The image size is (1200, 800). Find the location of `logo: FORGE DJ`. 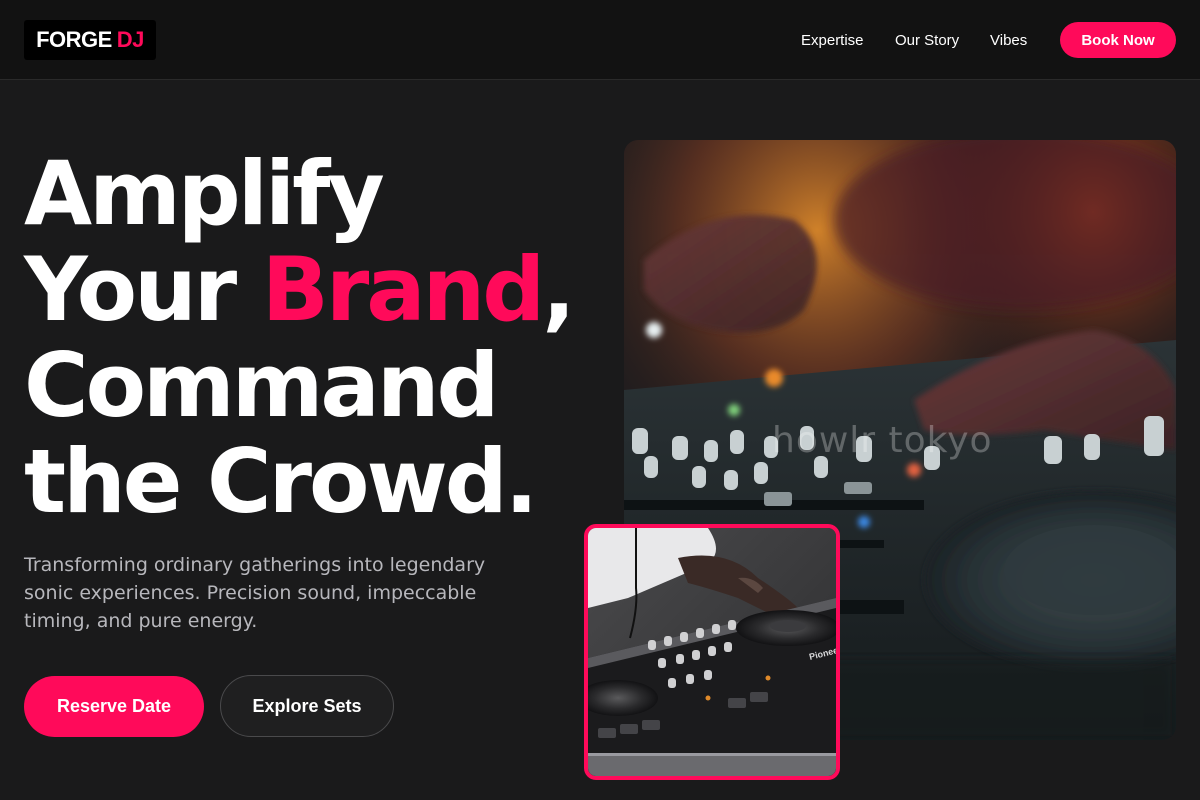

logo: FORGE DJ is located at coordinates (90, 40).